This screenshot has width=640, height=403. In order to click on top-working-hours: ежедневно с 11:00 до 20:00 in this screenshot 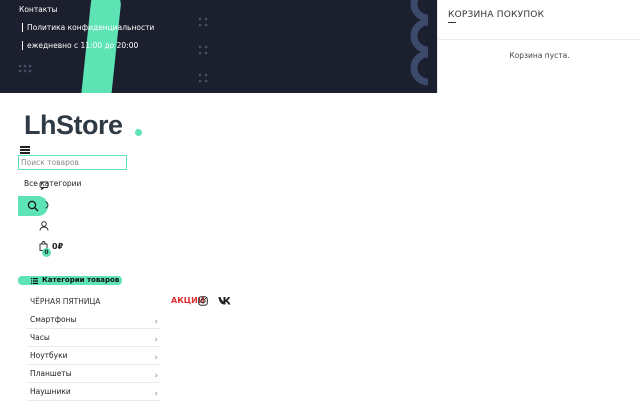, I will do `click(80, 45)`.